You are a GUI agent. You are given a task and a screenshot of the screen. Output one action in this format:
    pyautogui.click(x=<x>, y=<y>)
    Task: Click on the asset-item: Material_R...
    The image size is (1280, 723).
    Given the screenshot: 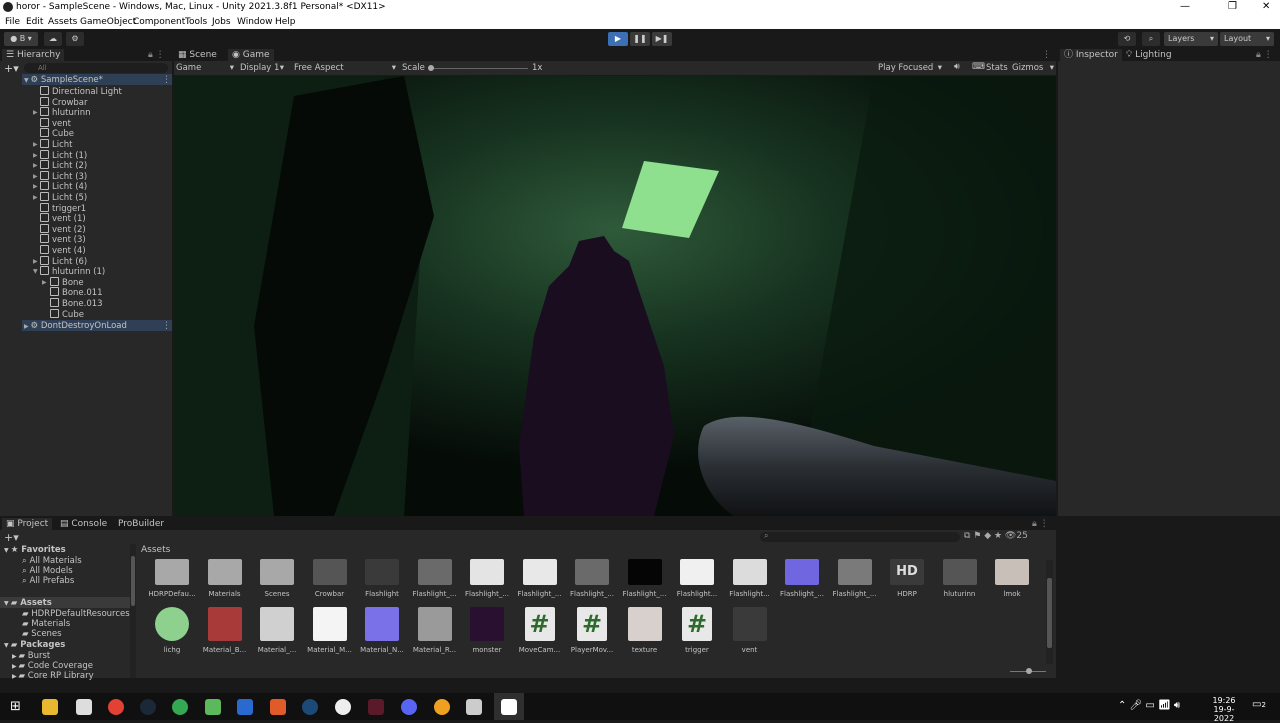 What is the action you would take?
    pyautogui.click(x=435, y=630)
    